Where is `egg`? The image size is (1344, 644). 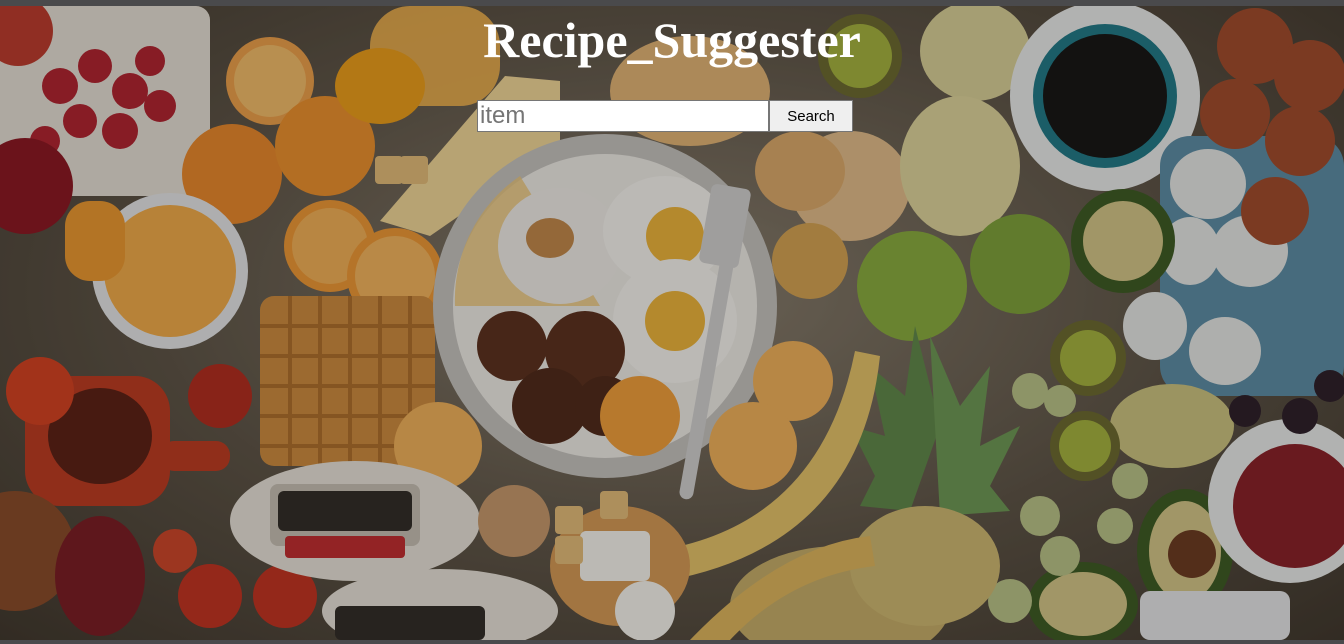 egg is located at coordinates (514, 521).